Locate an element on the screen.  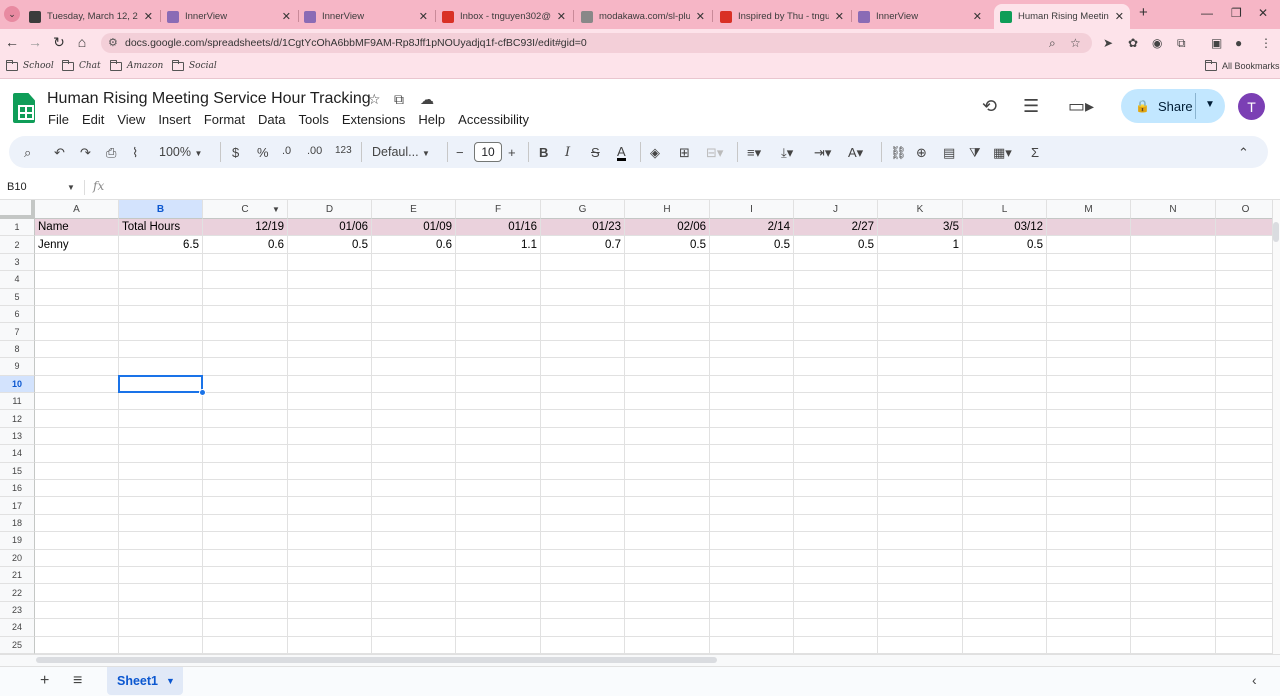
horizontal-scroll-thumb is located at coordinates (376, 660).